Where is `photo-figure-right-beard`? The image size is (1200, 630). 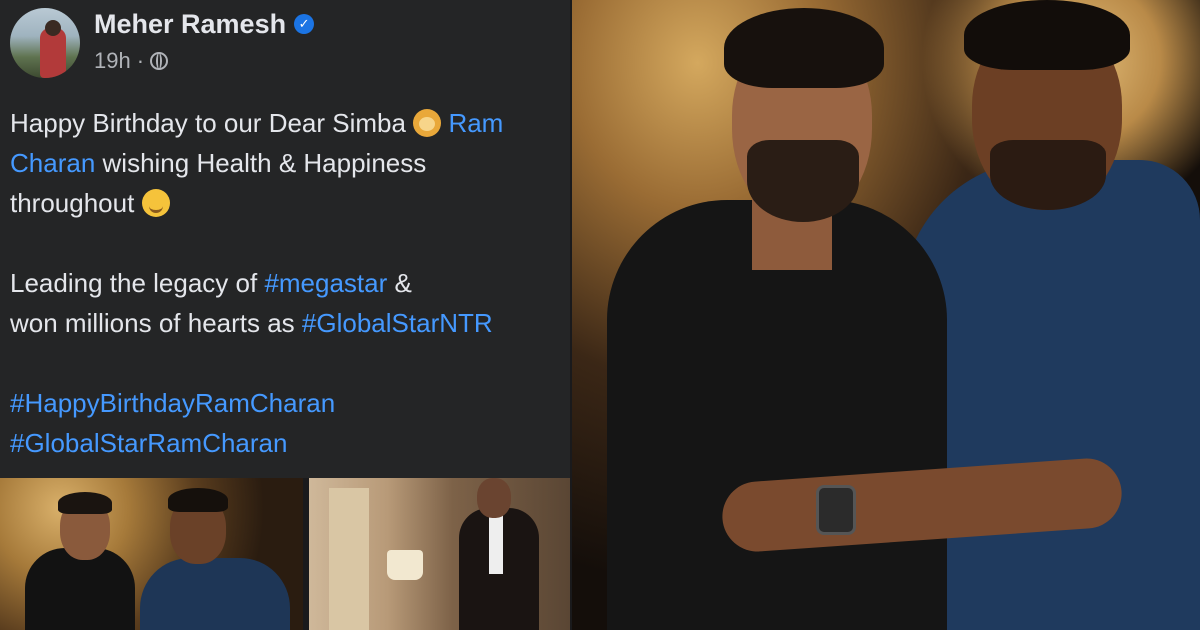
photo-figure-right-beard is located at coordinates (1048, 175).